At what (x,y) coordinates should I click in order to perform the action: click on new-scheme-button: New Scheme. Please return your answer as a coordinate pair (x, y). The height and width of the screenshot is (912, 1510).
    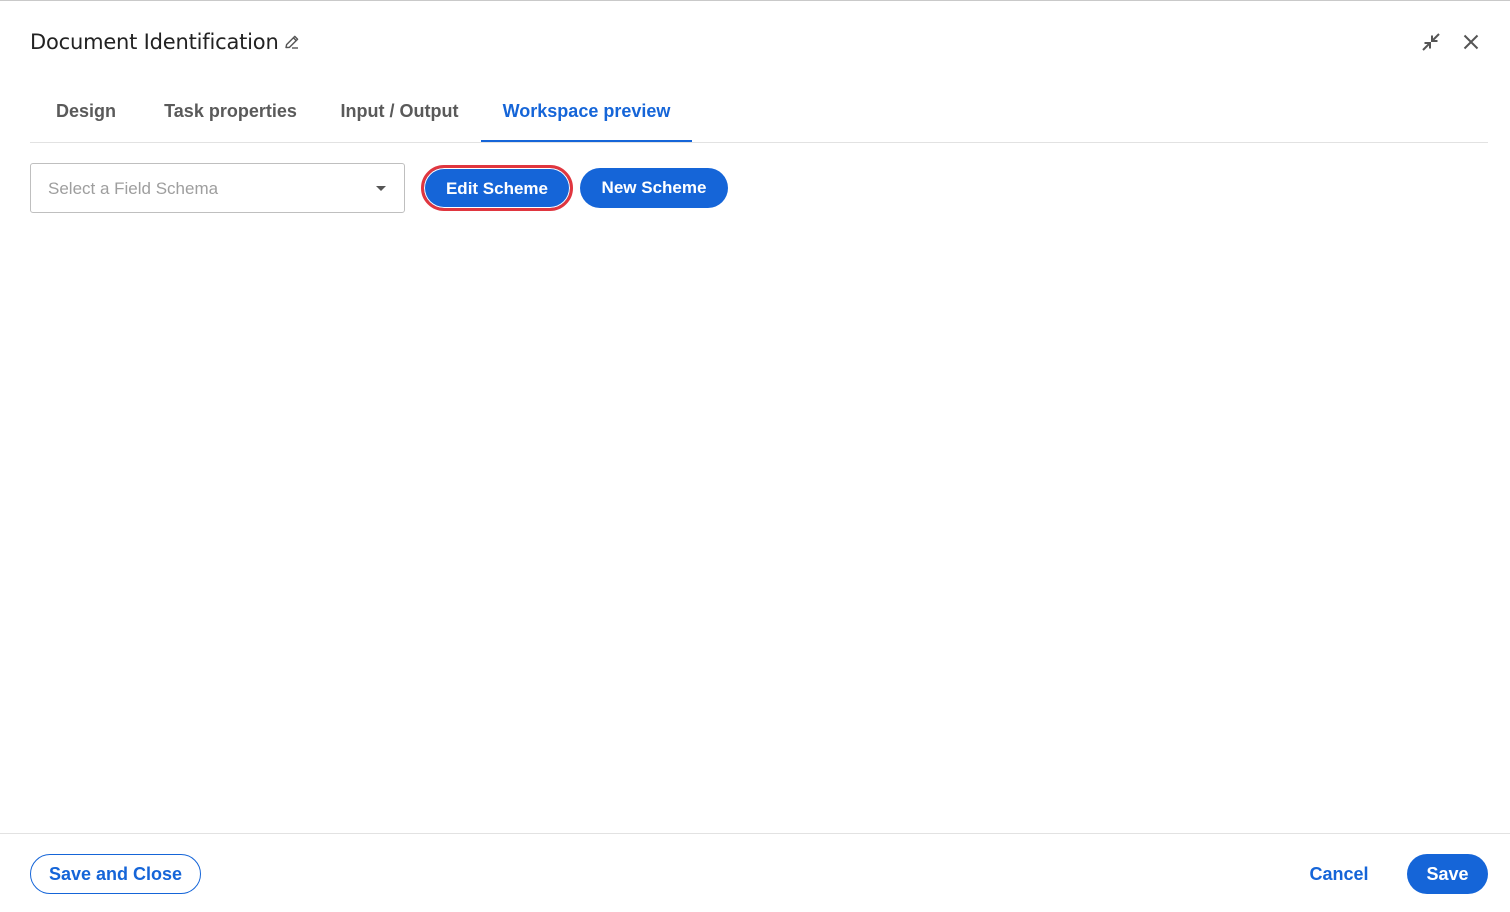
    Looking at the image, I should click on (654, 188).